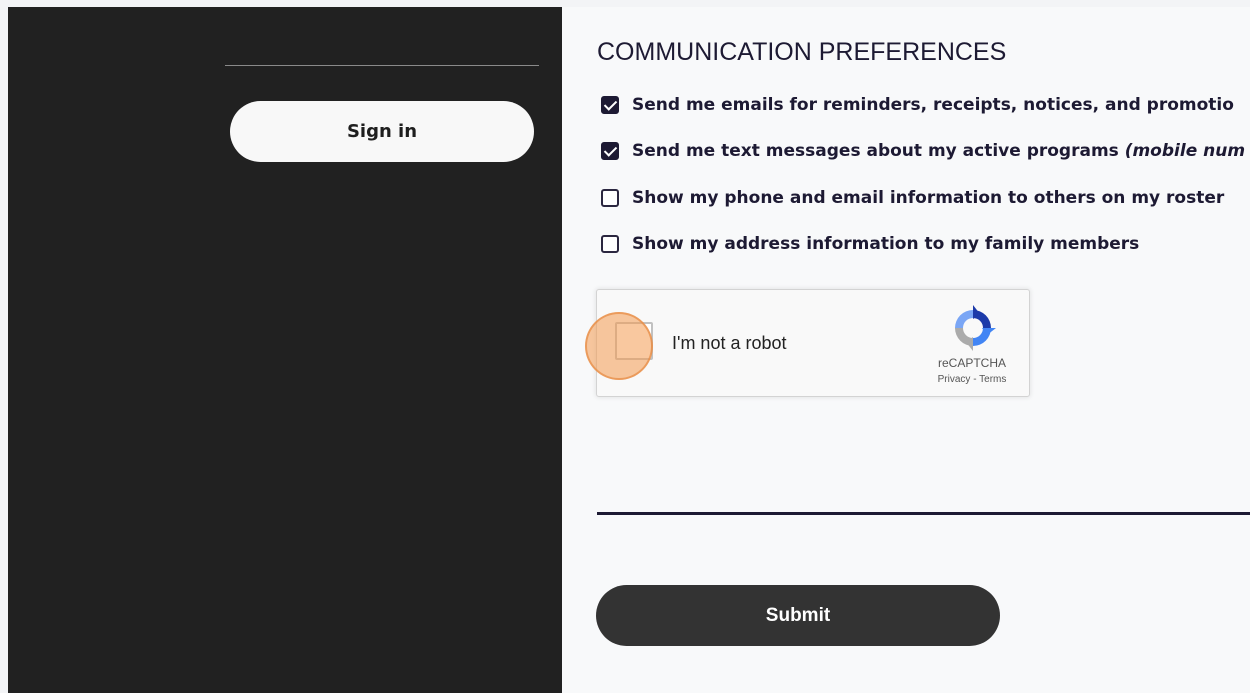 The image size is (1250, 693). Describe the element at coordinates (382, 65) in the screenshot. I see `left-divider` at that location.